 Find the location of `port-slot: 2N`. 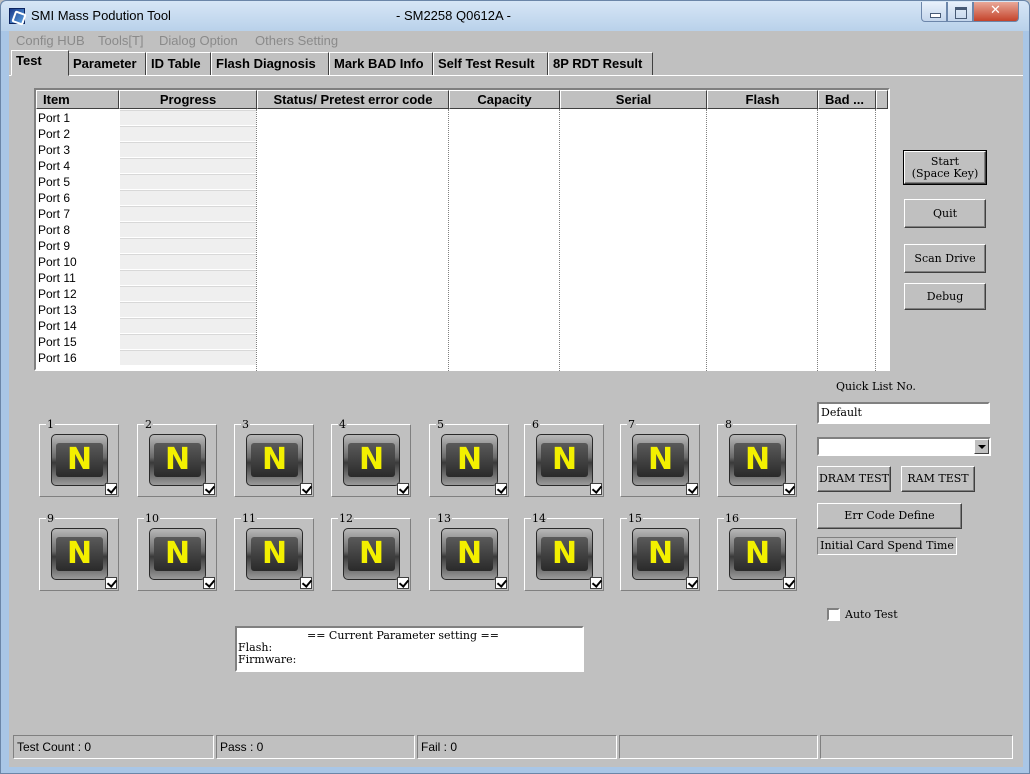

port-slot: 2N is located at coordinates (177, 458).